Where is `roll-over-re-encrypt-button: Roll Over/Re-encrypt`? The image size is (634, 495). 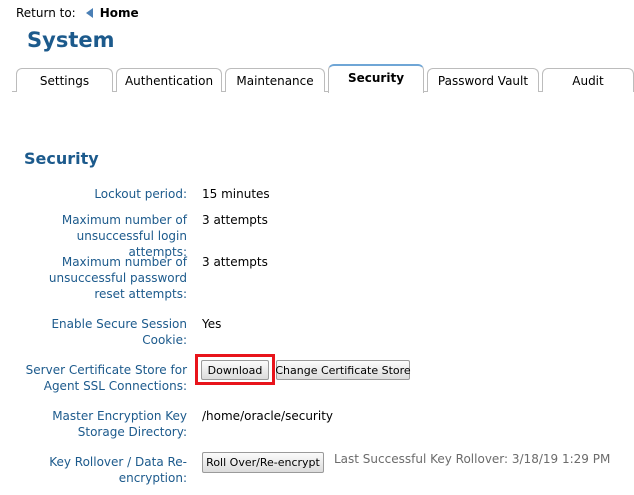 roll-over-re-encrypt-button: Roll Over/Re-encrypt is located at coordinates (263, 462).